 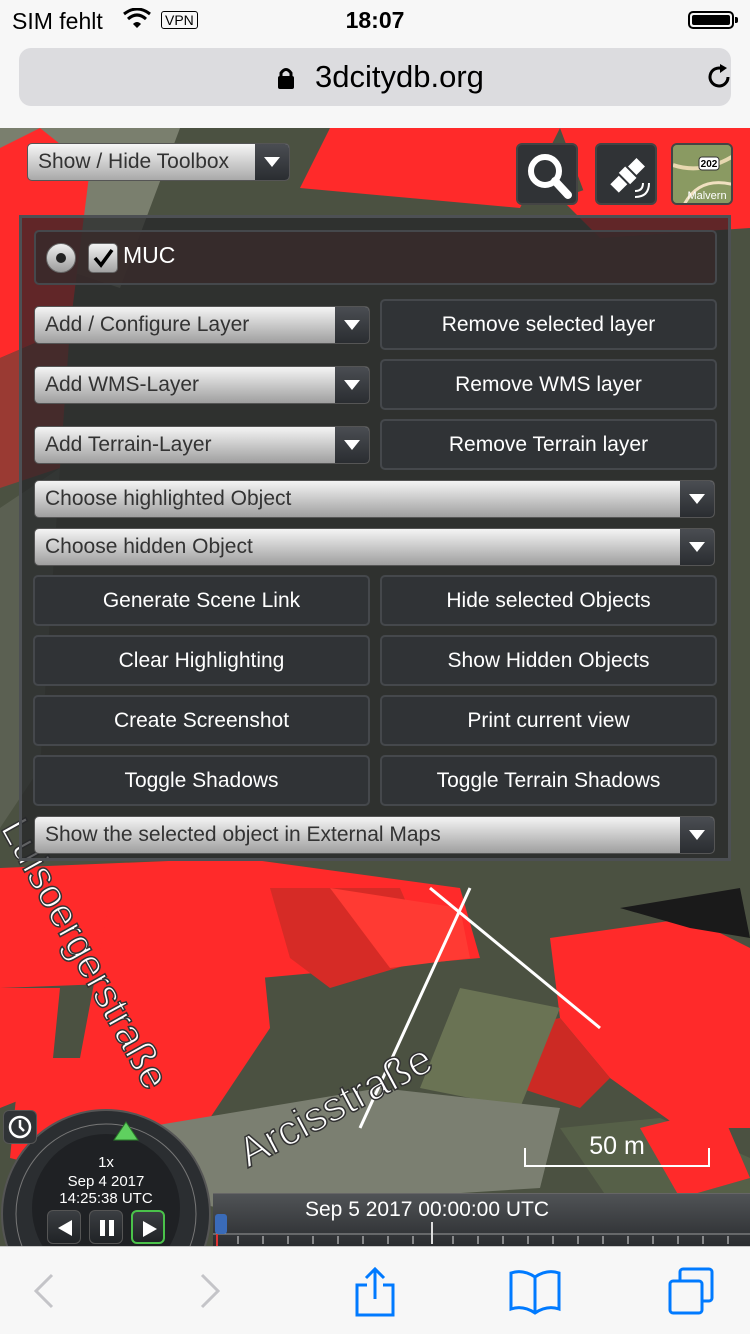 I want to click on tabs-icon, so click(x=691, y=1291).